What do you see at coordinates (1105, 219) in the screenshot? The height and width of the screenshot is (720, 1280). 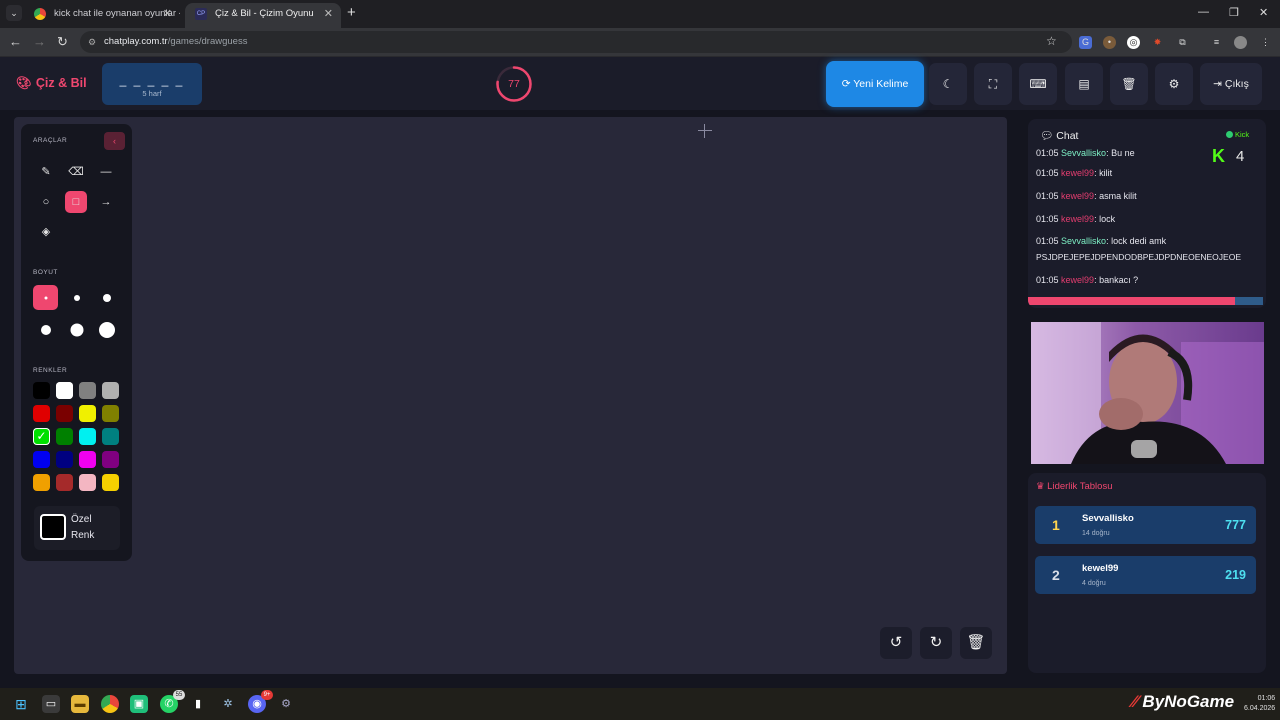 I see `message-text: : lock` at bounding box center [1105, 219].